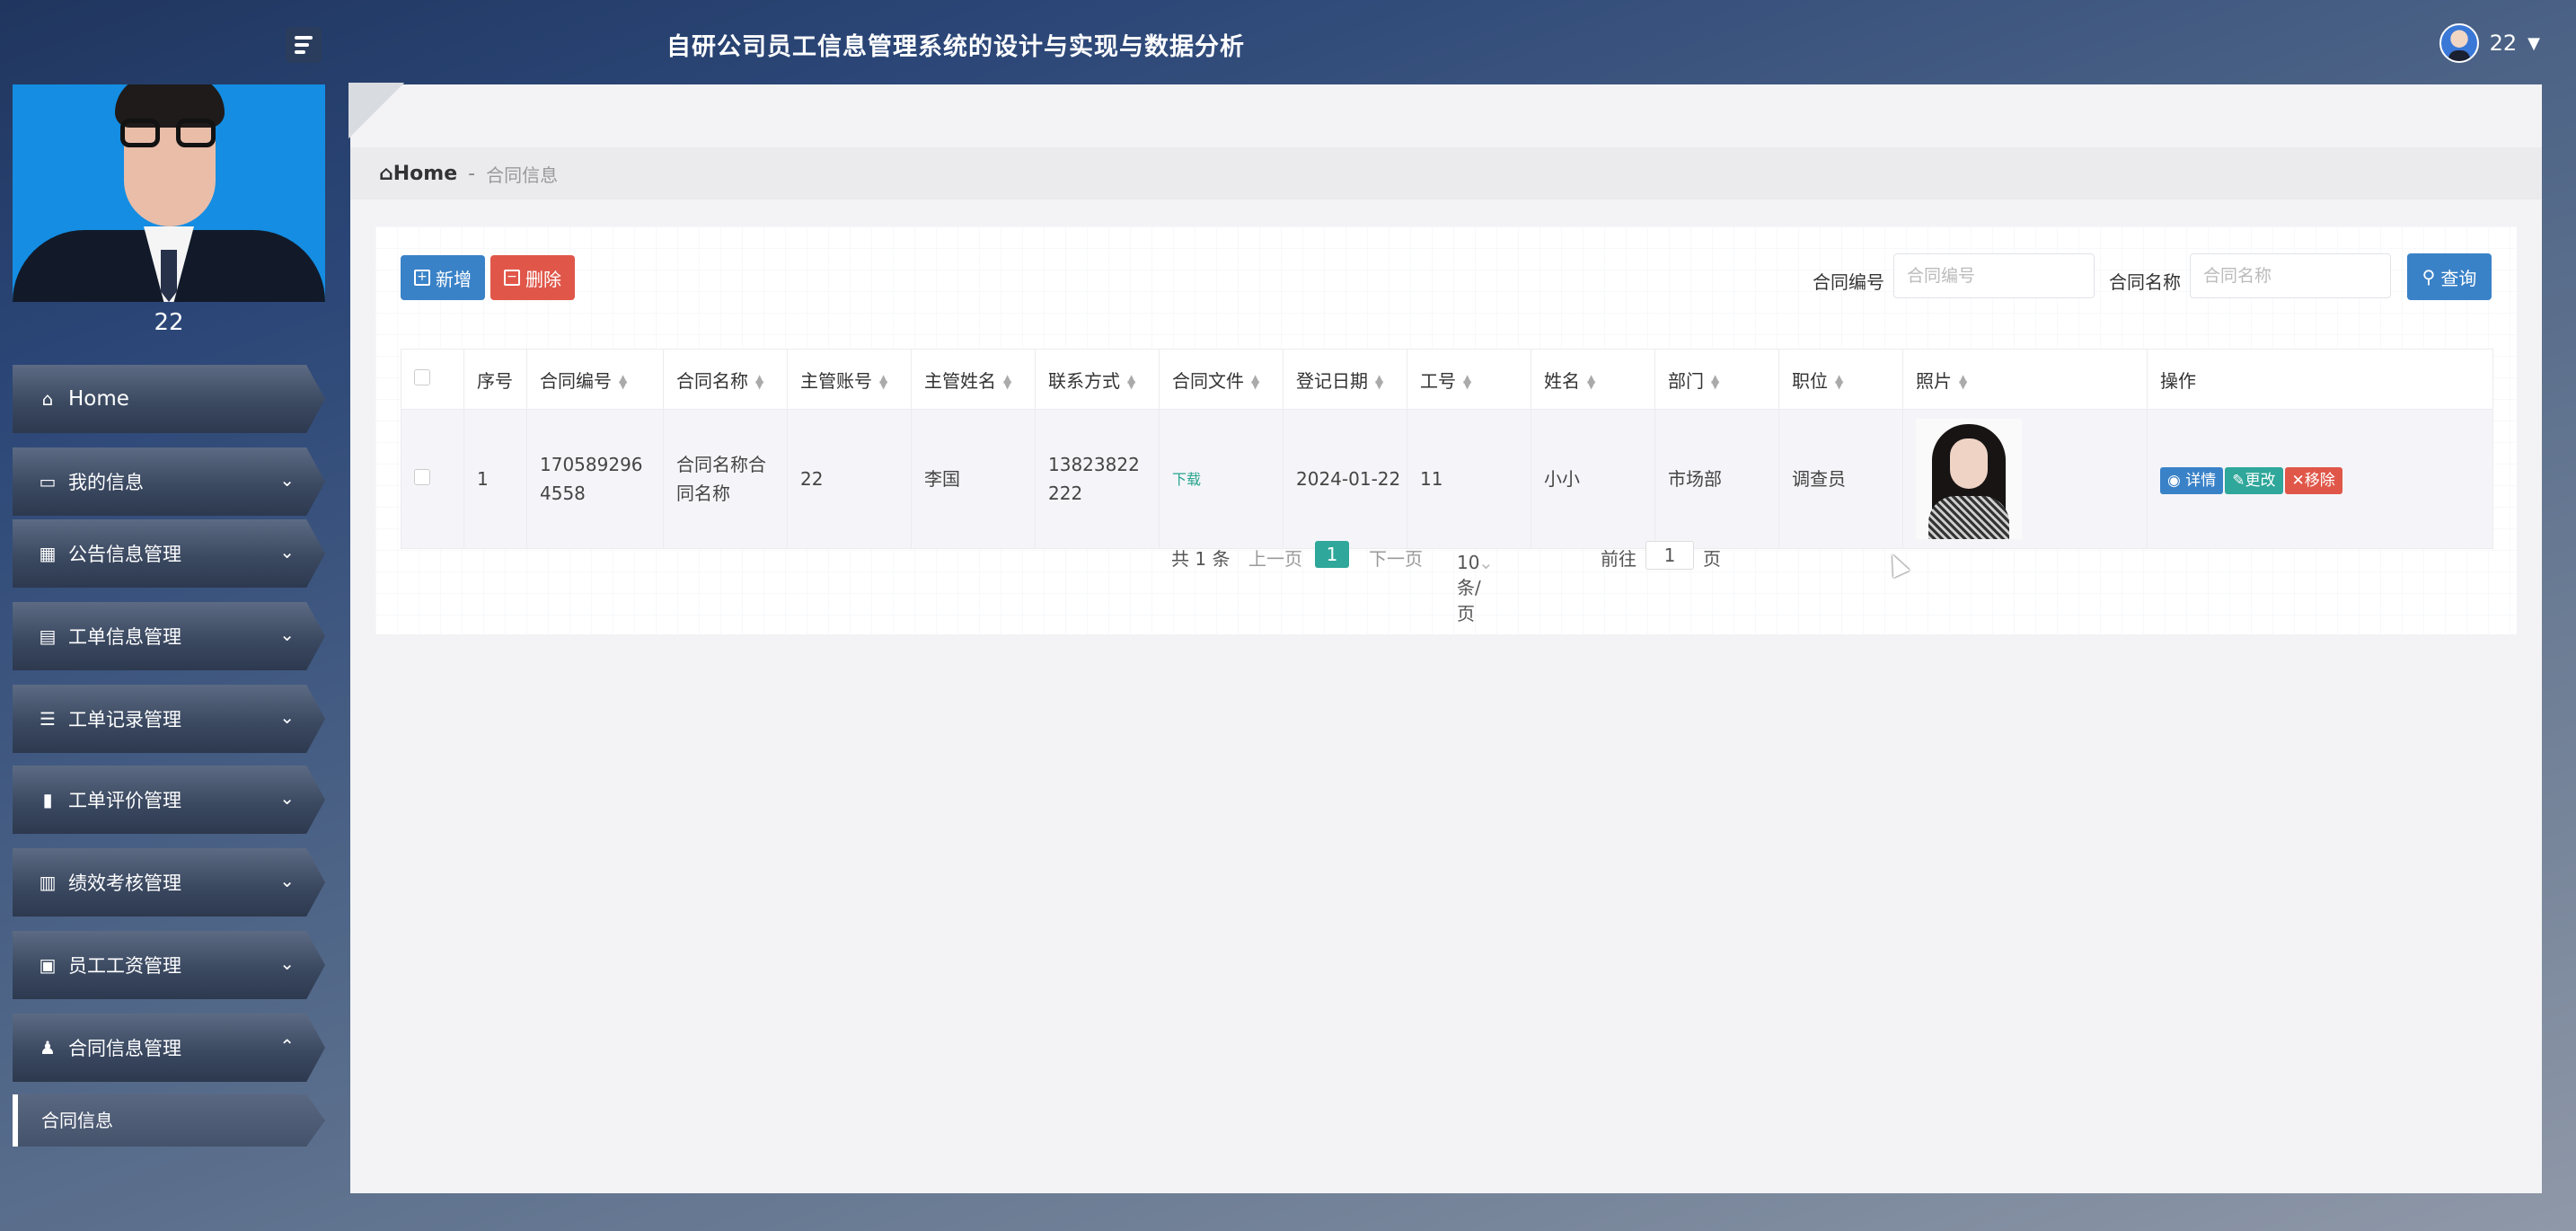 This screenshot has width=2576, height=1231. I want to click on sidebar-item-label: 合同信息管理, so click(124, 1048).